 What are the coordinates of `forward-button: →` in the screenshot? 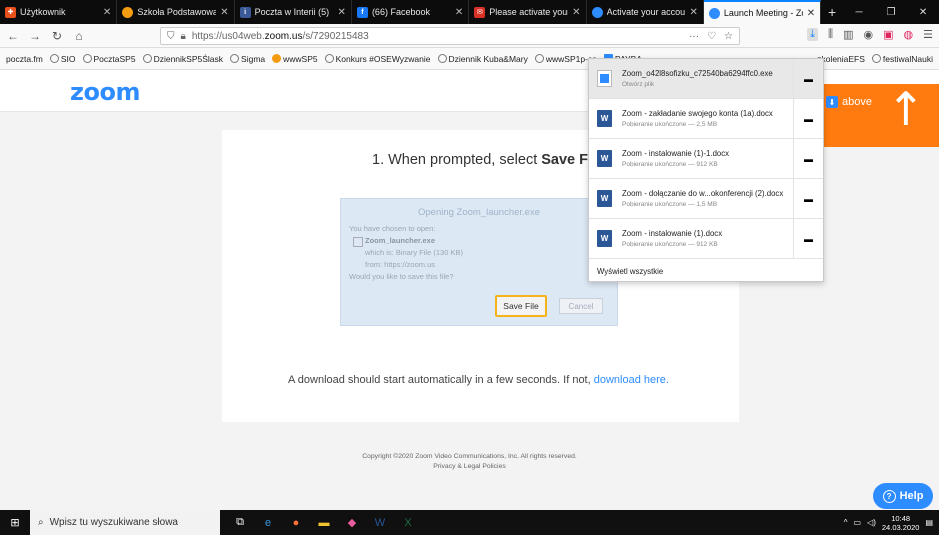 It's located at (35, 36).